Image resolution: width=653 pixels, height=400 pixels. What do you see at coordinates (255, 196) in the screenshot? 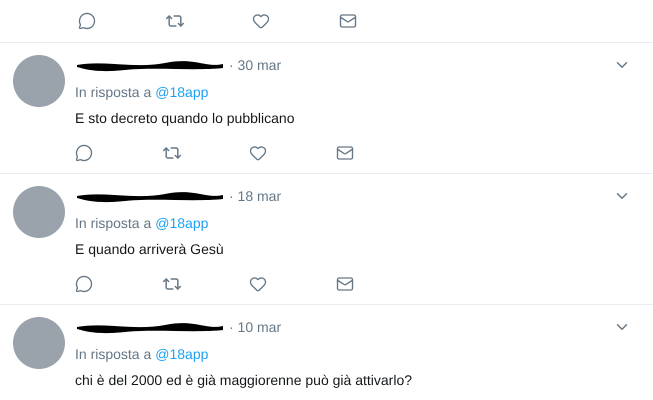
I see `tweet-date: · 18 mar` at bounding box center [255, 196].